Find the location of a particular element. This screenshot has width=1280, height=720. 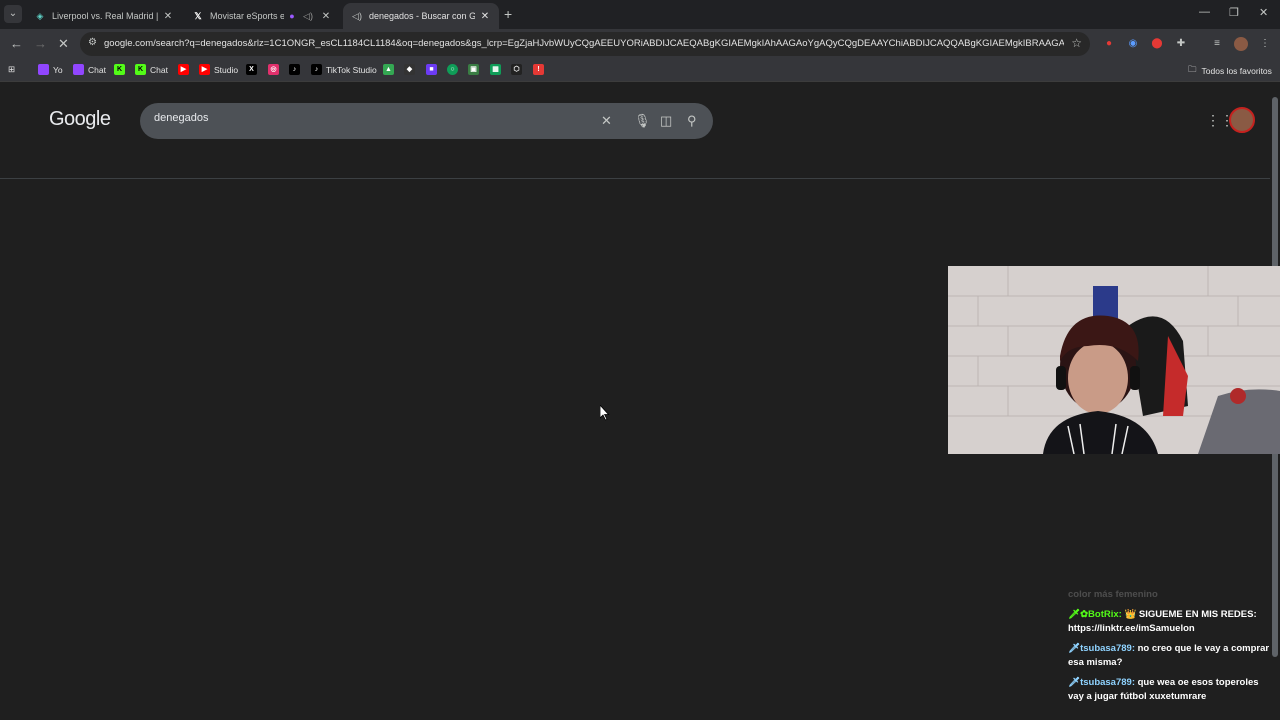

minimize-icon: — is located at coordinates (1204, 12).